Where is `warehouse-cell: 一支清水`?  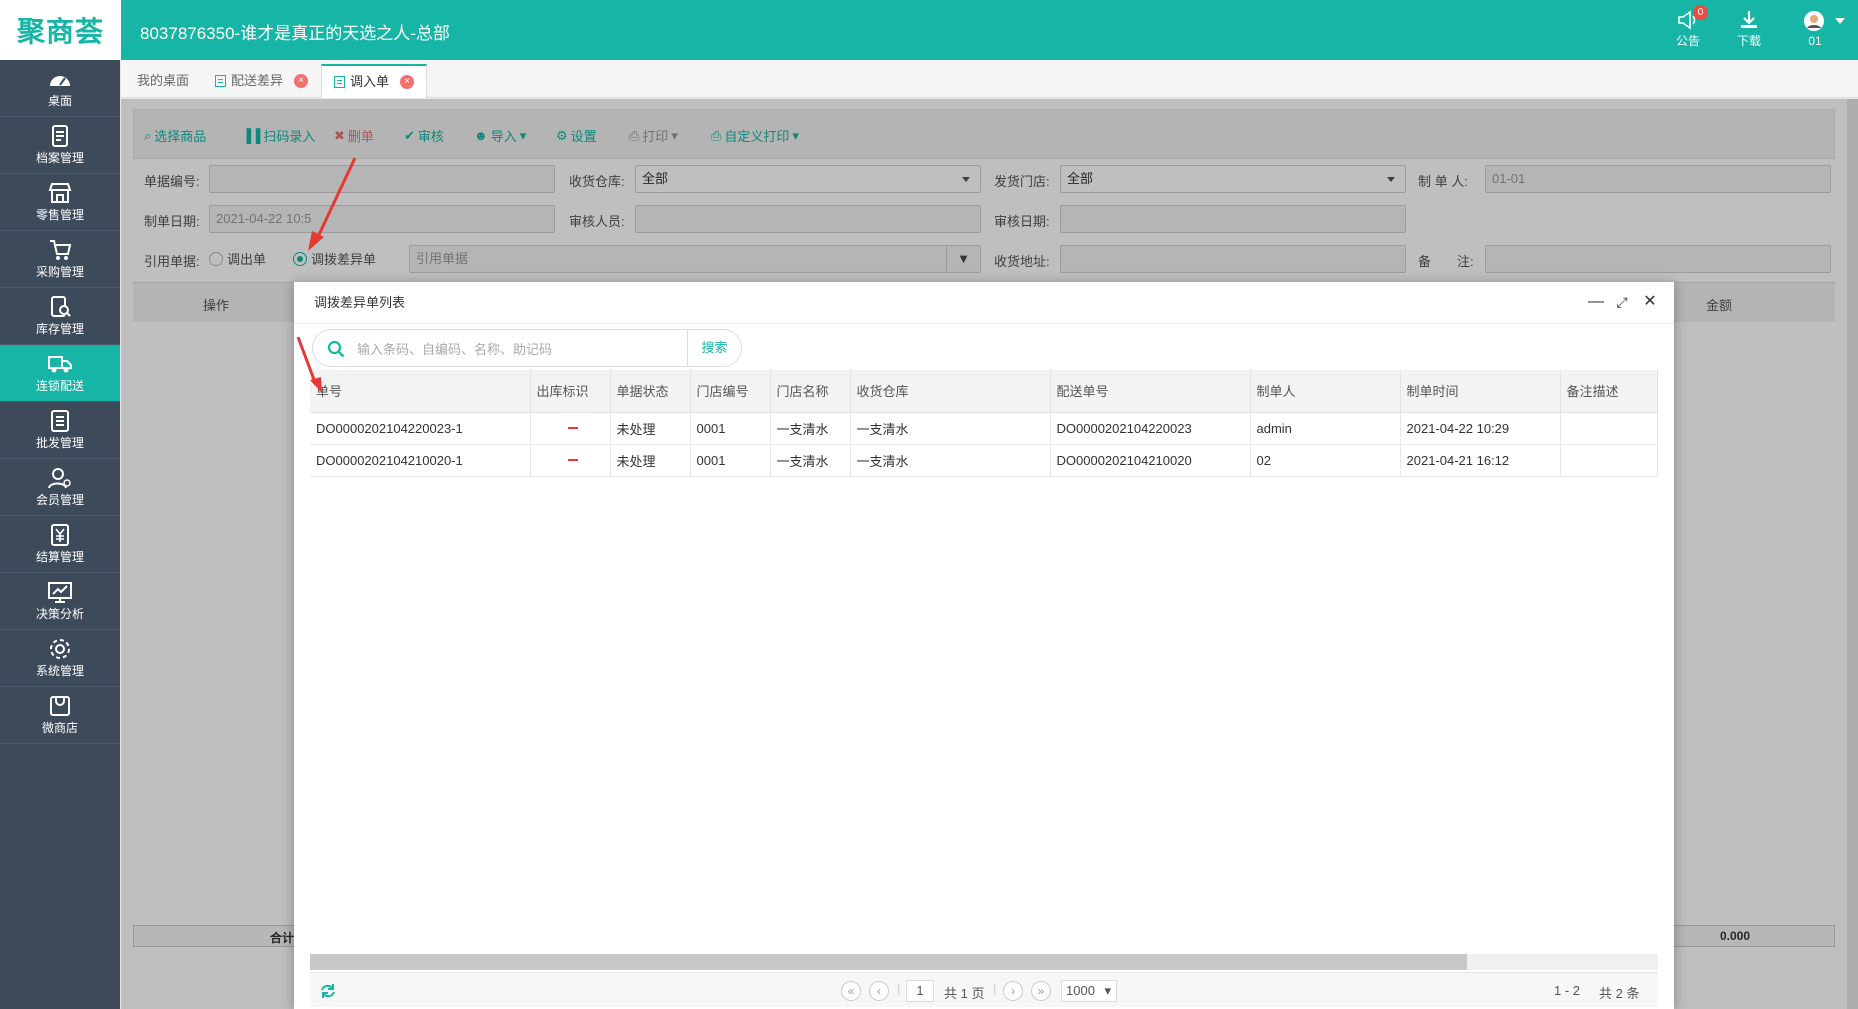
warehouse-cell: 一支清水 is located at coordinates (950, 428).